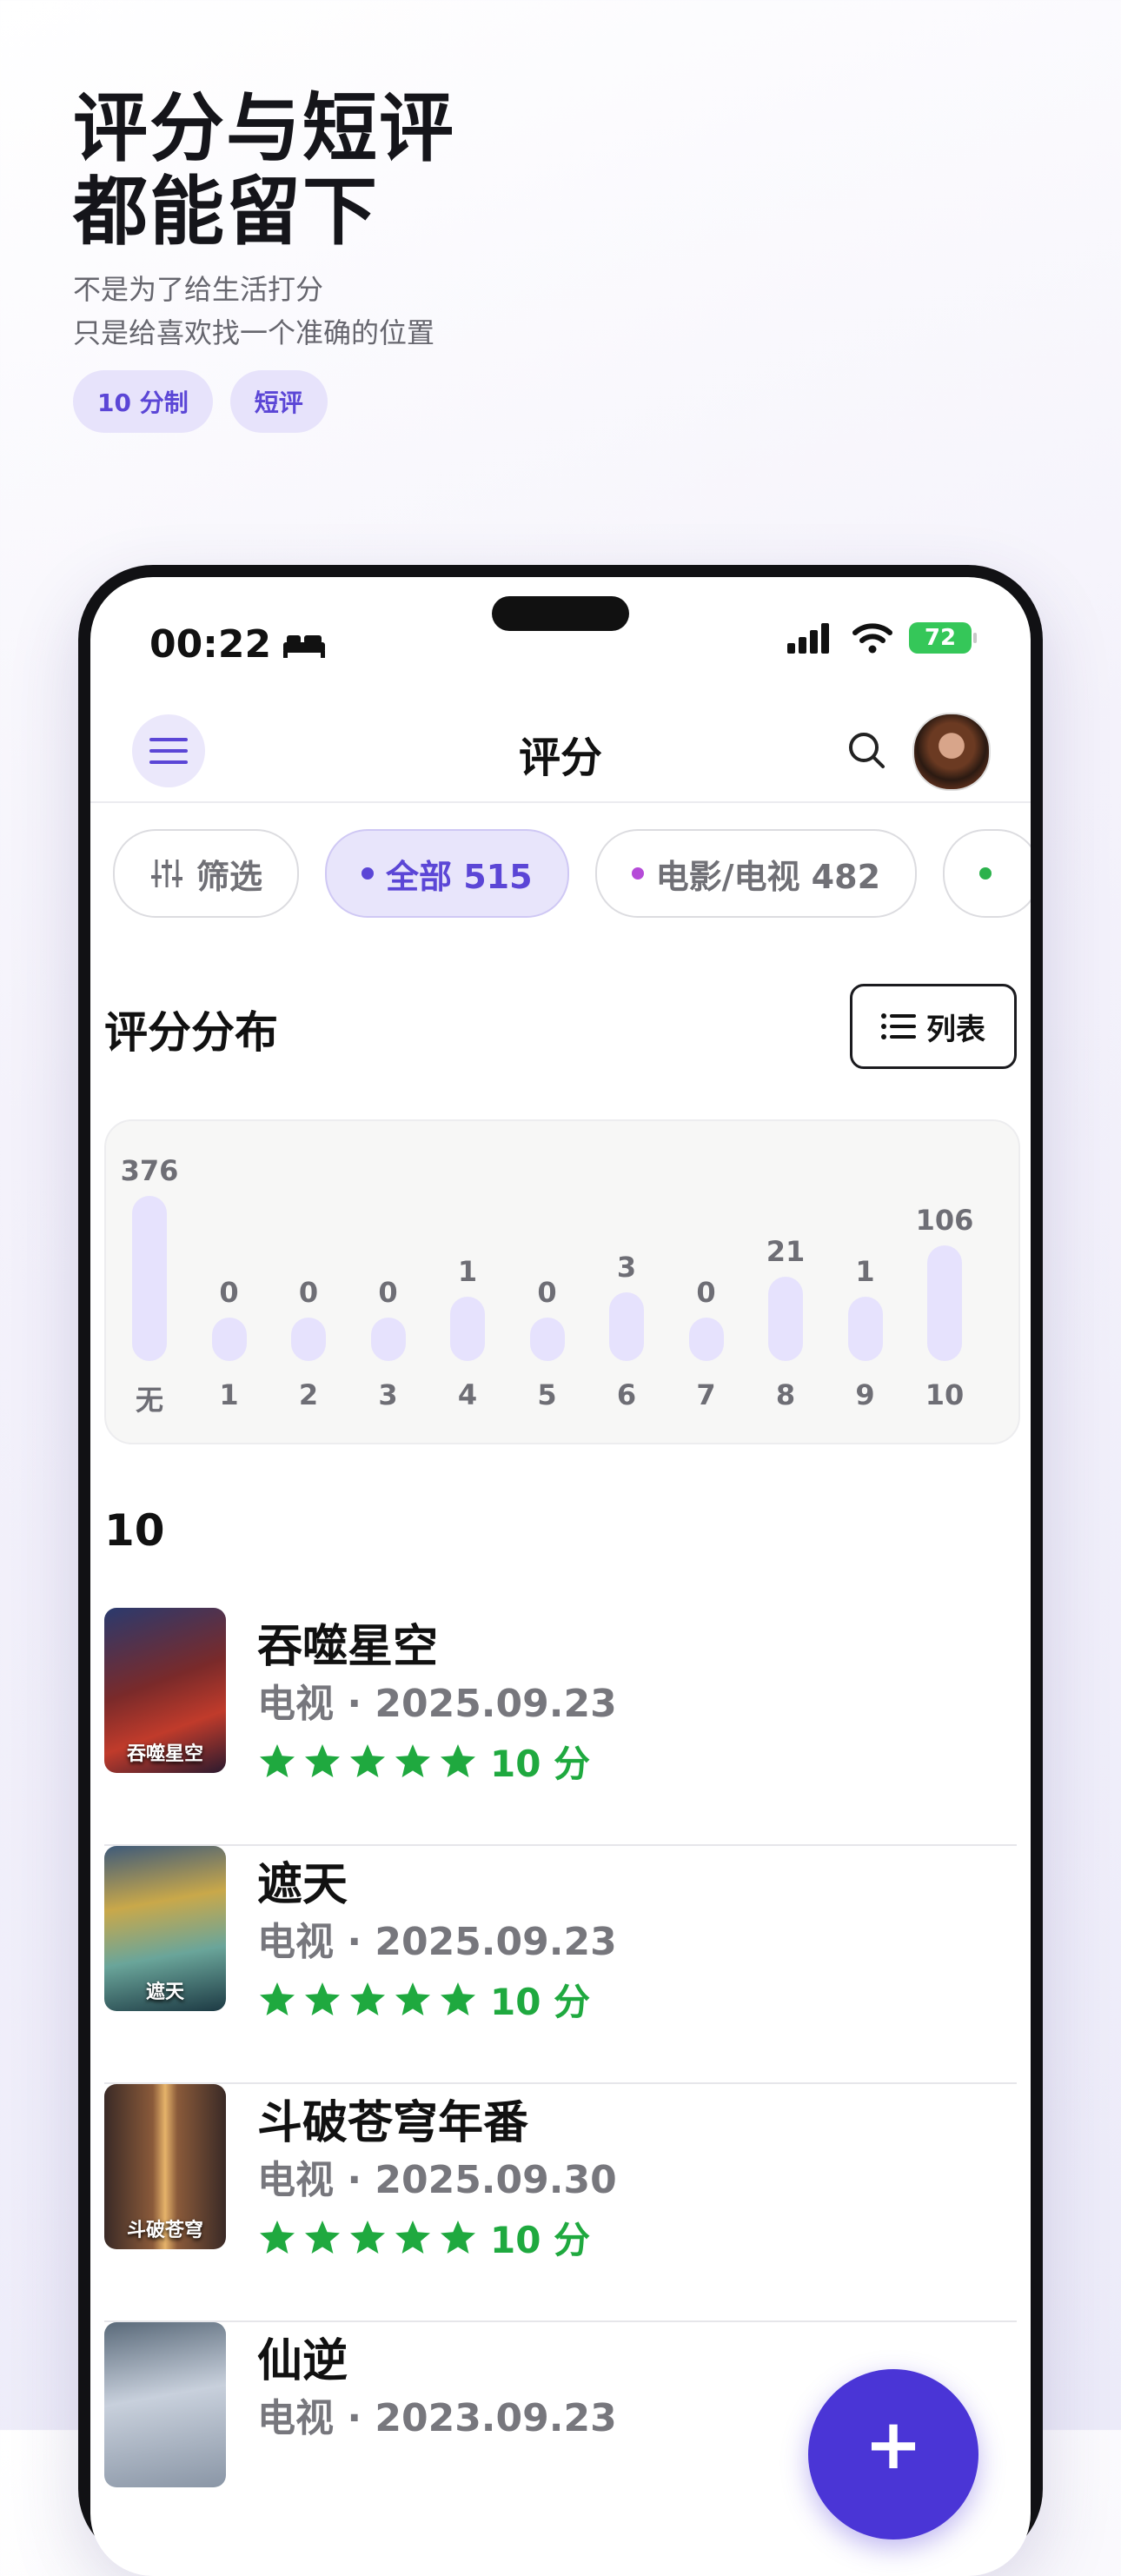  What do you see at coordinates (210, 644) in the screenshot?
I see `status-time-text: 00:22` at bounding box center [210, 644].